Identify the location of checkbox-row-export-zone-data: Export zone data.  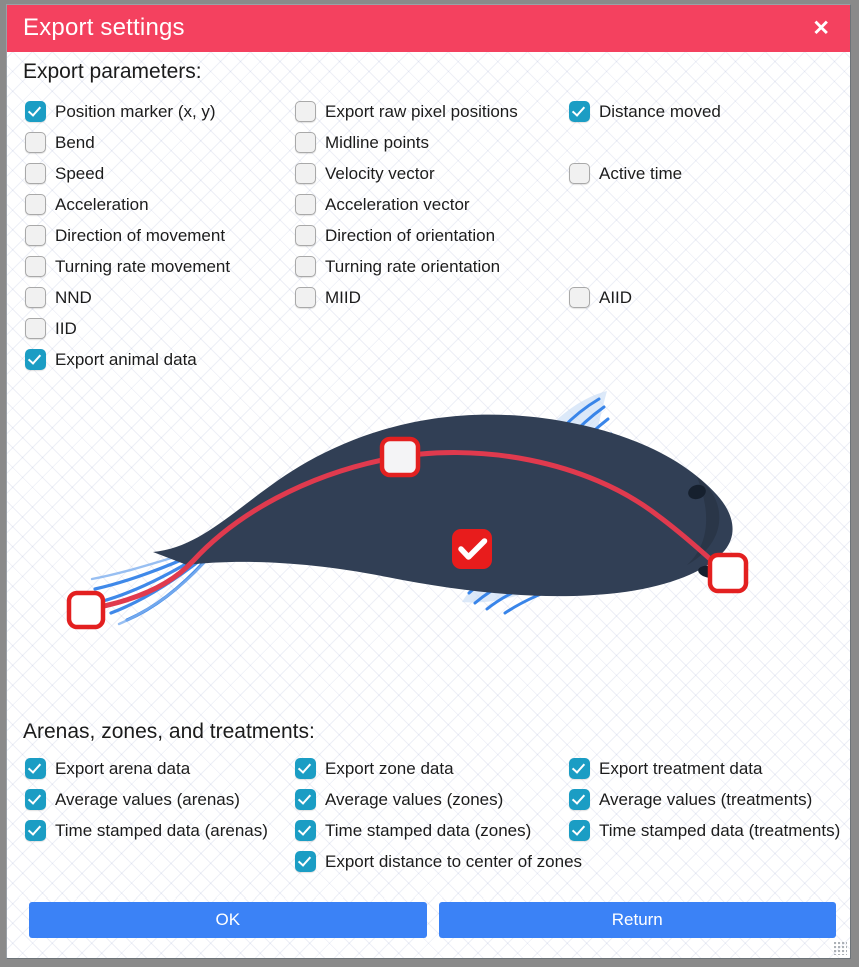
(374, 768).